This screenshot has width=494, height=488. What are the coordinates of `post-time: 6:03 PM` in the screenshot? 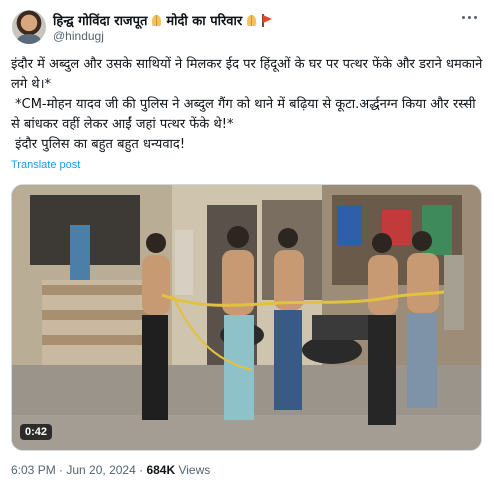 It's located at (33, 470).